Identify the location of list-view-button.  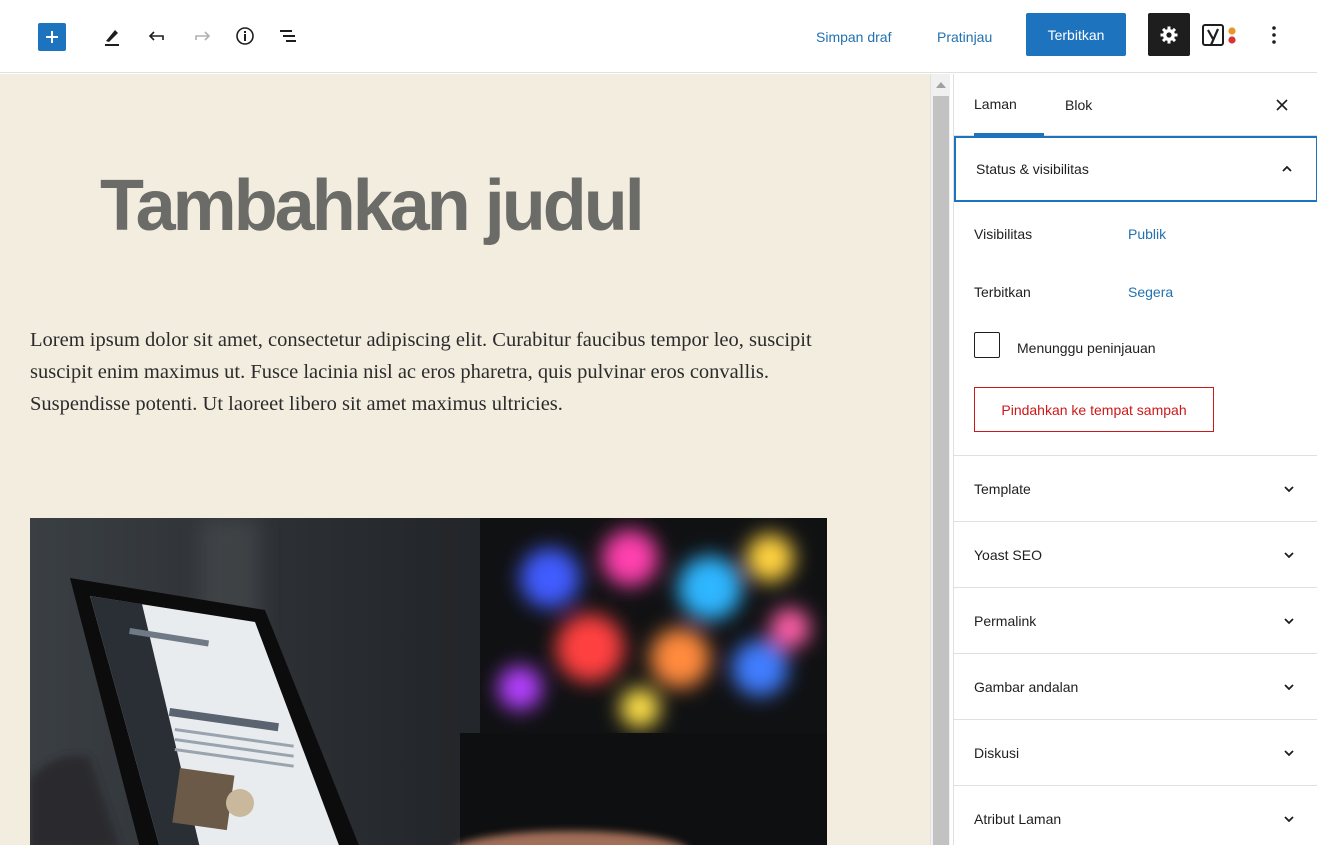
(288, 36).